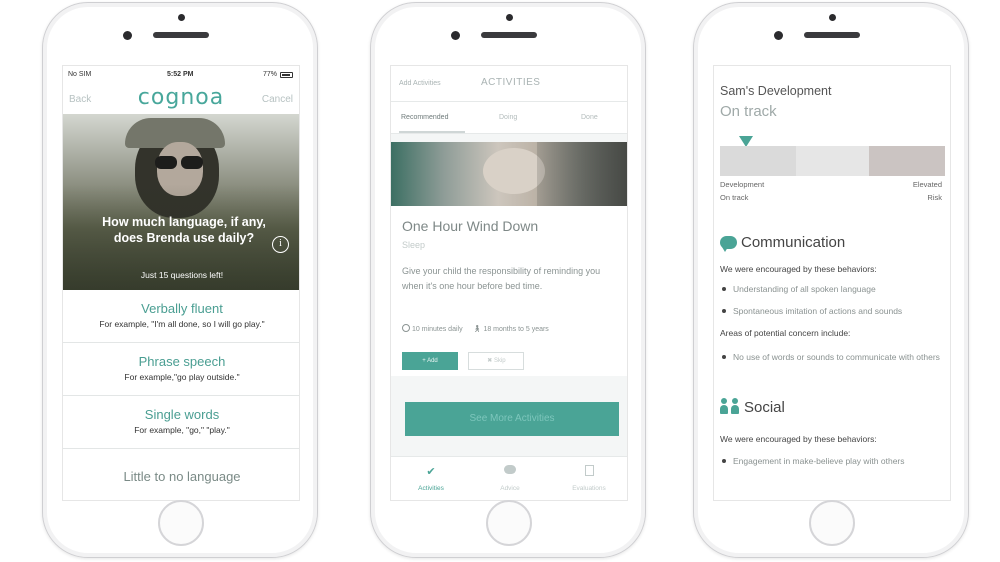 This screenshot has width=1000, height=562. What do you see at coordinates (277, 99) in the screenshot?
I see `cancel-button: Cancel` at bounding box center [277, 99].